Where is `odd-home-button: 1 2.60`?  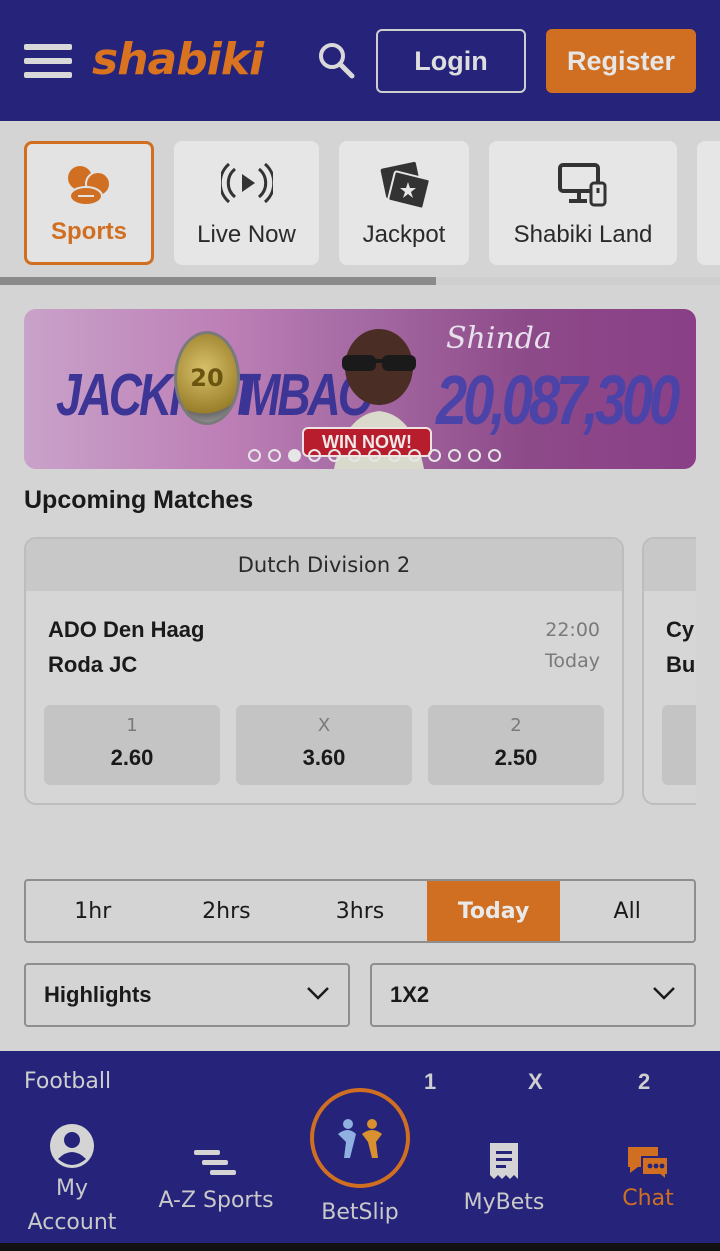
odd-home-button: 1 2.60 is located at coordinates (132, 745).